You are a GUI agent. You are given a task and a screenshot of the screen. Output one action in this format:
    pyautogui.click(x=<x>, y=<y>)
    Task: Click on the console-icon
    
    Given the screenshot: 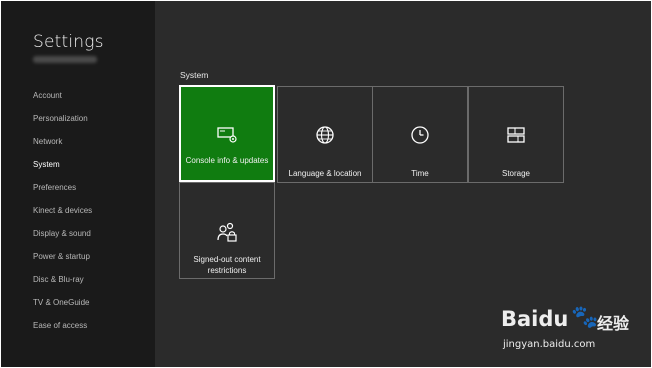 What is the action you would take?
    pyautogui.click(x=227, y=137)
    